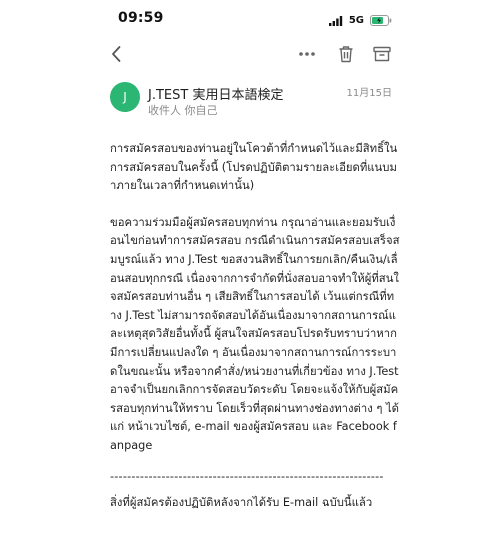  Describe the element at coordinates (116, 54) in the screenshot. I see `back-chevron-icon` at that location.